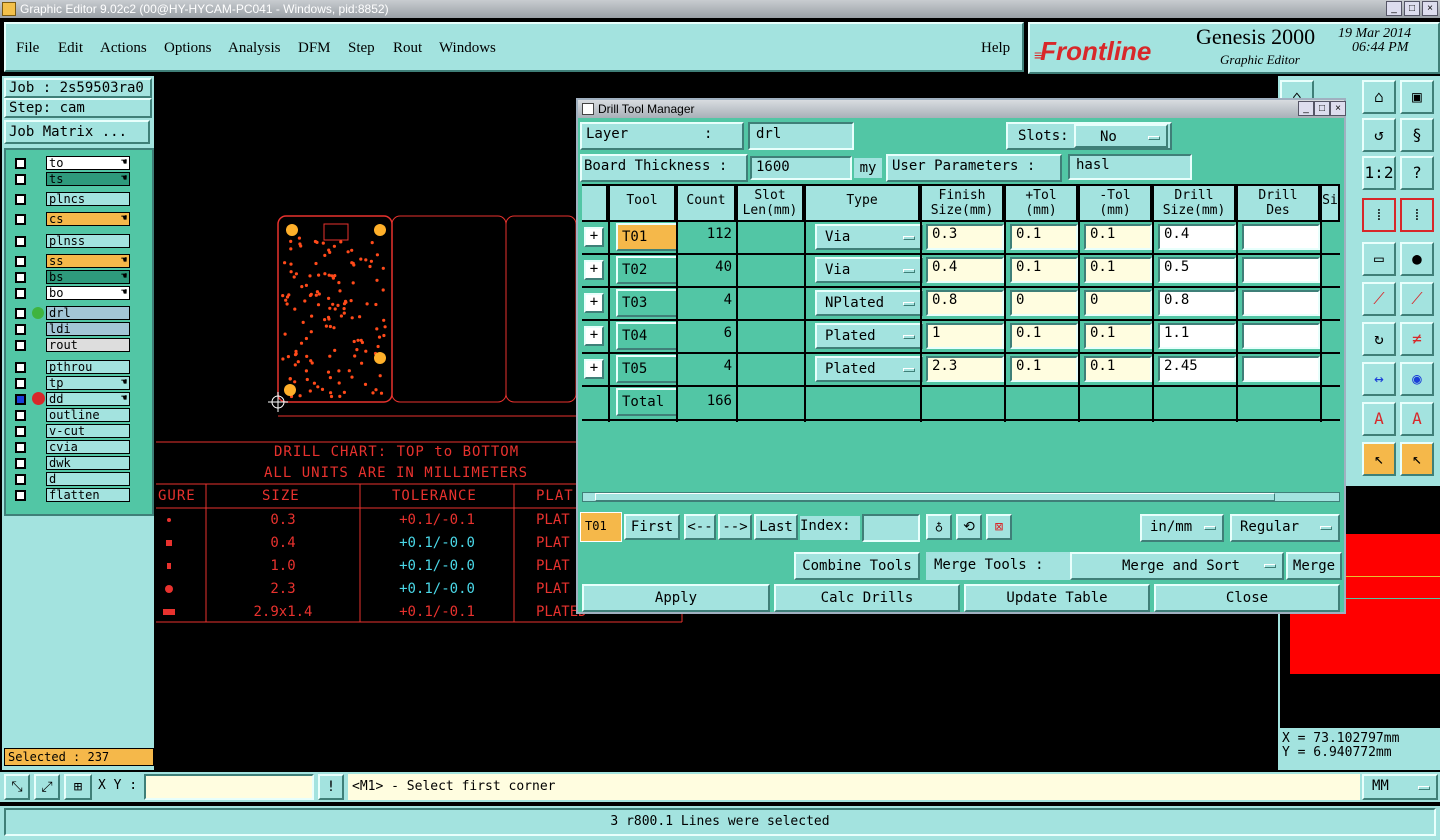 The width and height of the screenshot is (1440, 840). What do you see at coordinates (88, 383) in the screenshot?
I see `layer-name: tp` at bounding box center [88, 383].